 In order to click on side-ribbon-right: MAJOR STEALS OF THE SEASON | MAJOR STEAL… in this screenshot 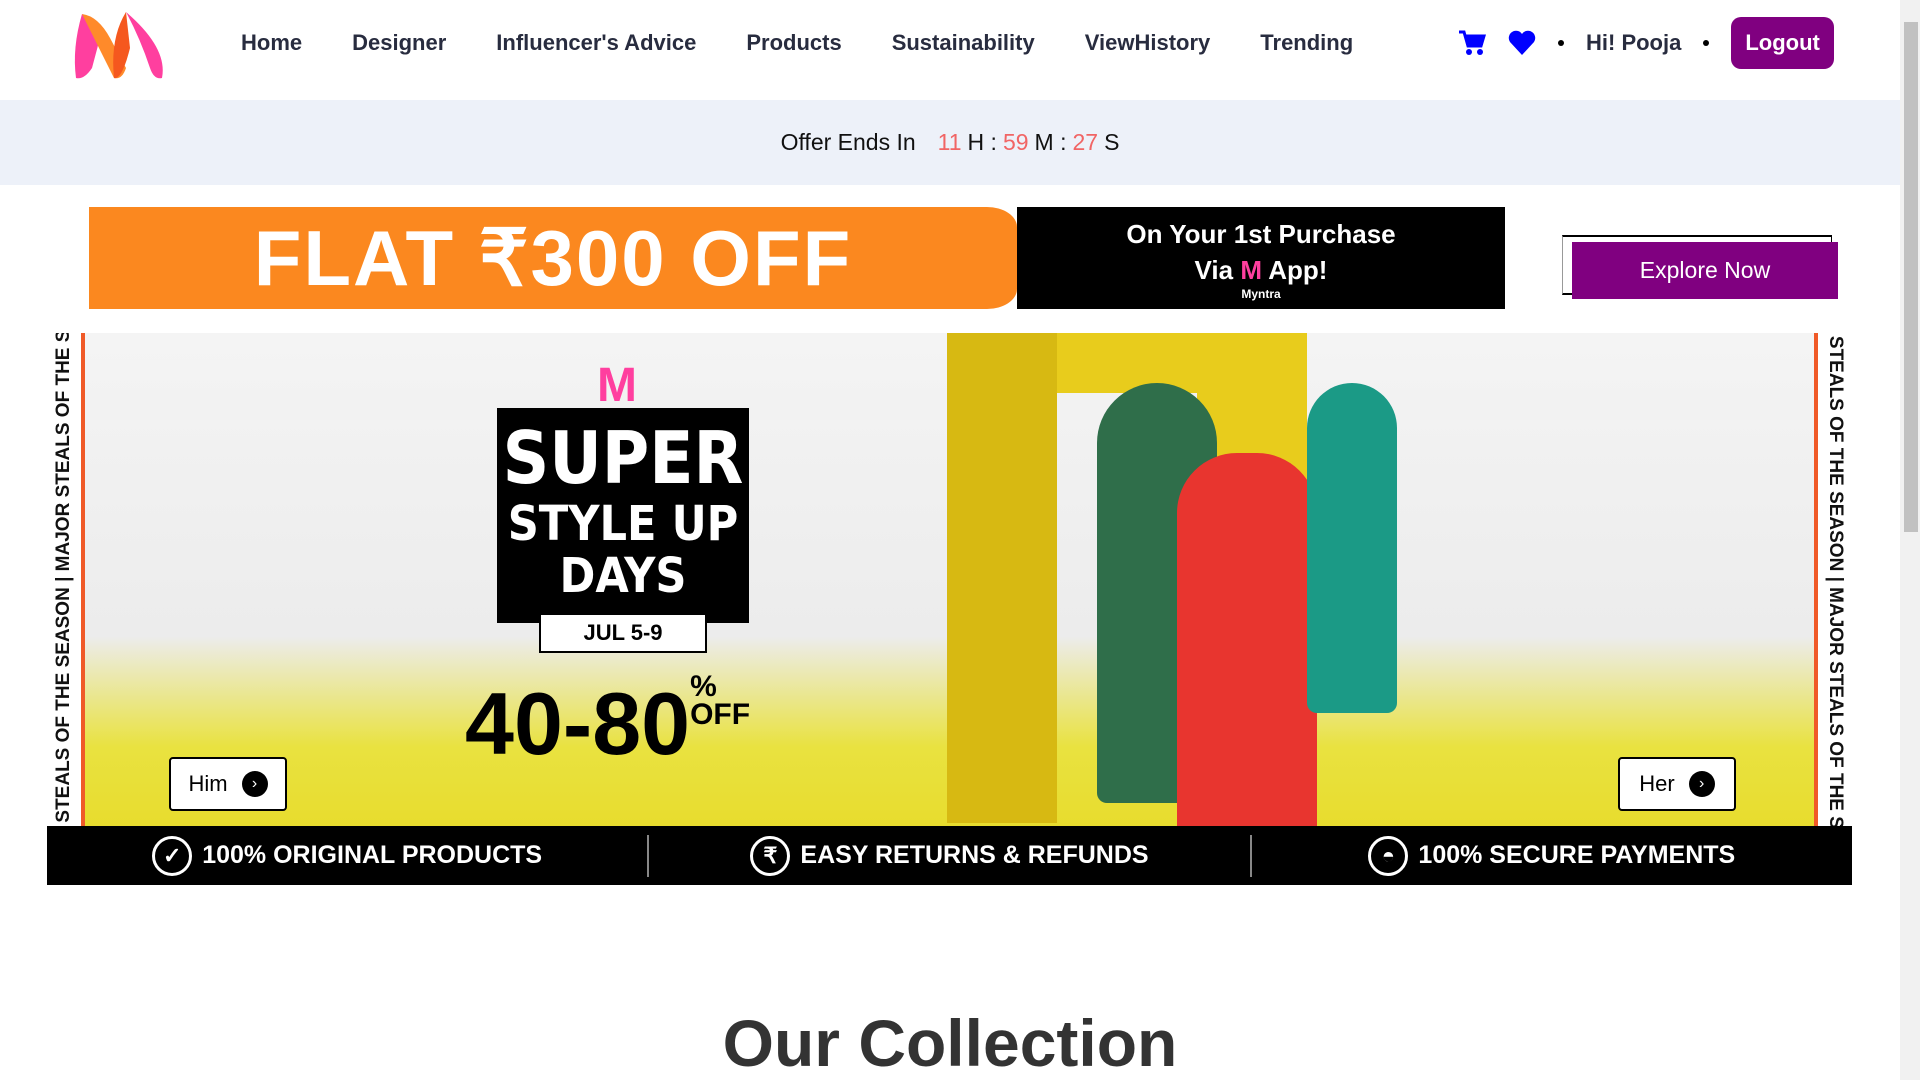, I will do `click(1833, 609)`.